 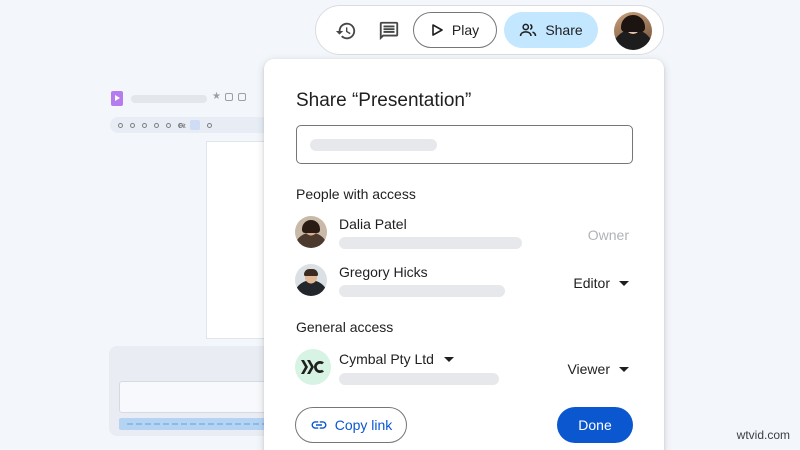 What do you see at coordinates (169, 99) in the screenshot?
I see `doc-title-placeholder` at bounding box center [169, 99].